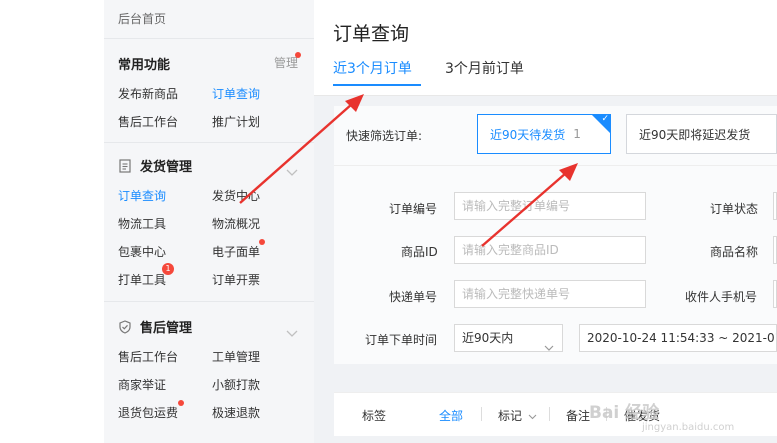 The width and height of the screenshot is (777, 443). What do you see at coordinates (236, 412) in the screenshot?
I see `sidebar-item-fast-refund: 极速退款` at bounding box center [236, 412].